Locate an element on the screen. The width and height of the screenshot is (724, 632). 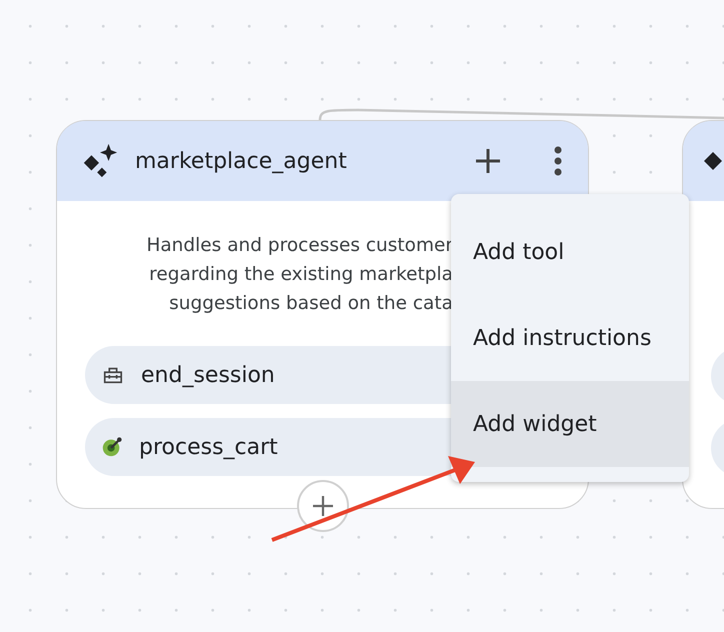
tool-name: end_session is located at coordinates (208, 375).